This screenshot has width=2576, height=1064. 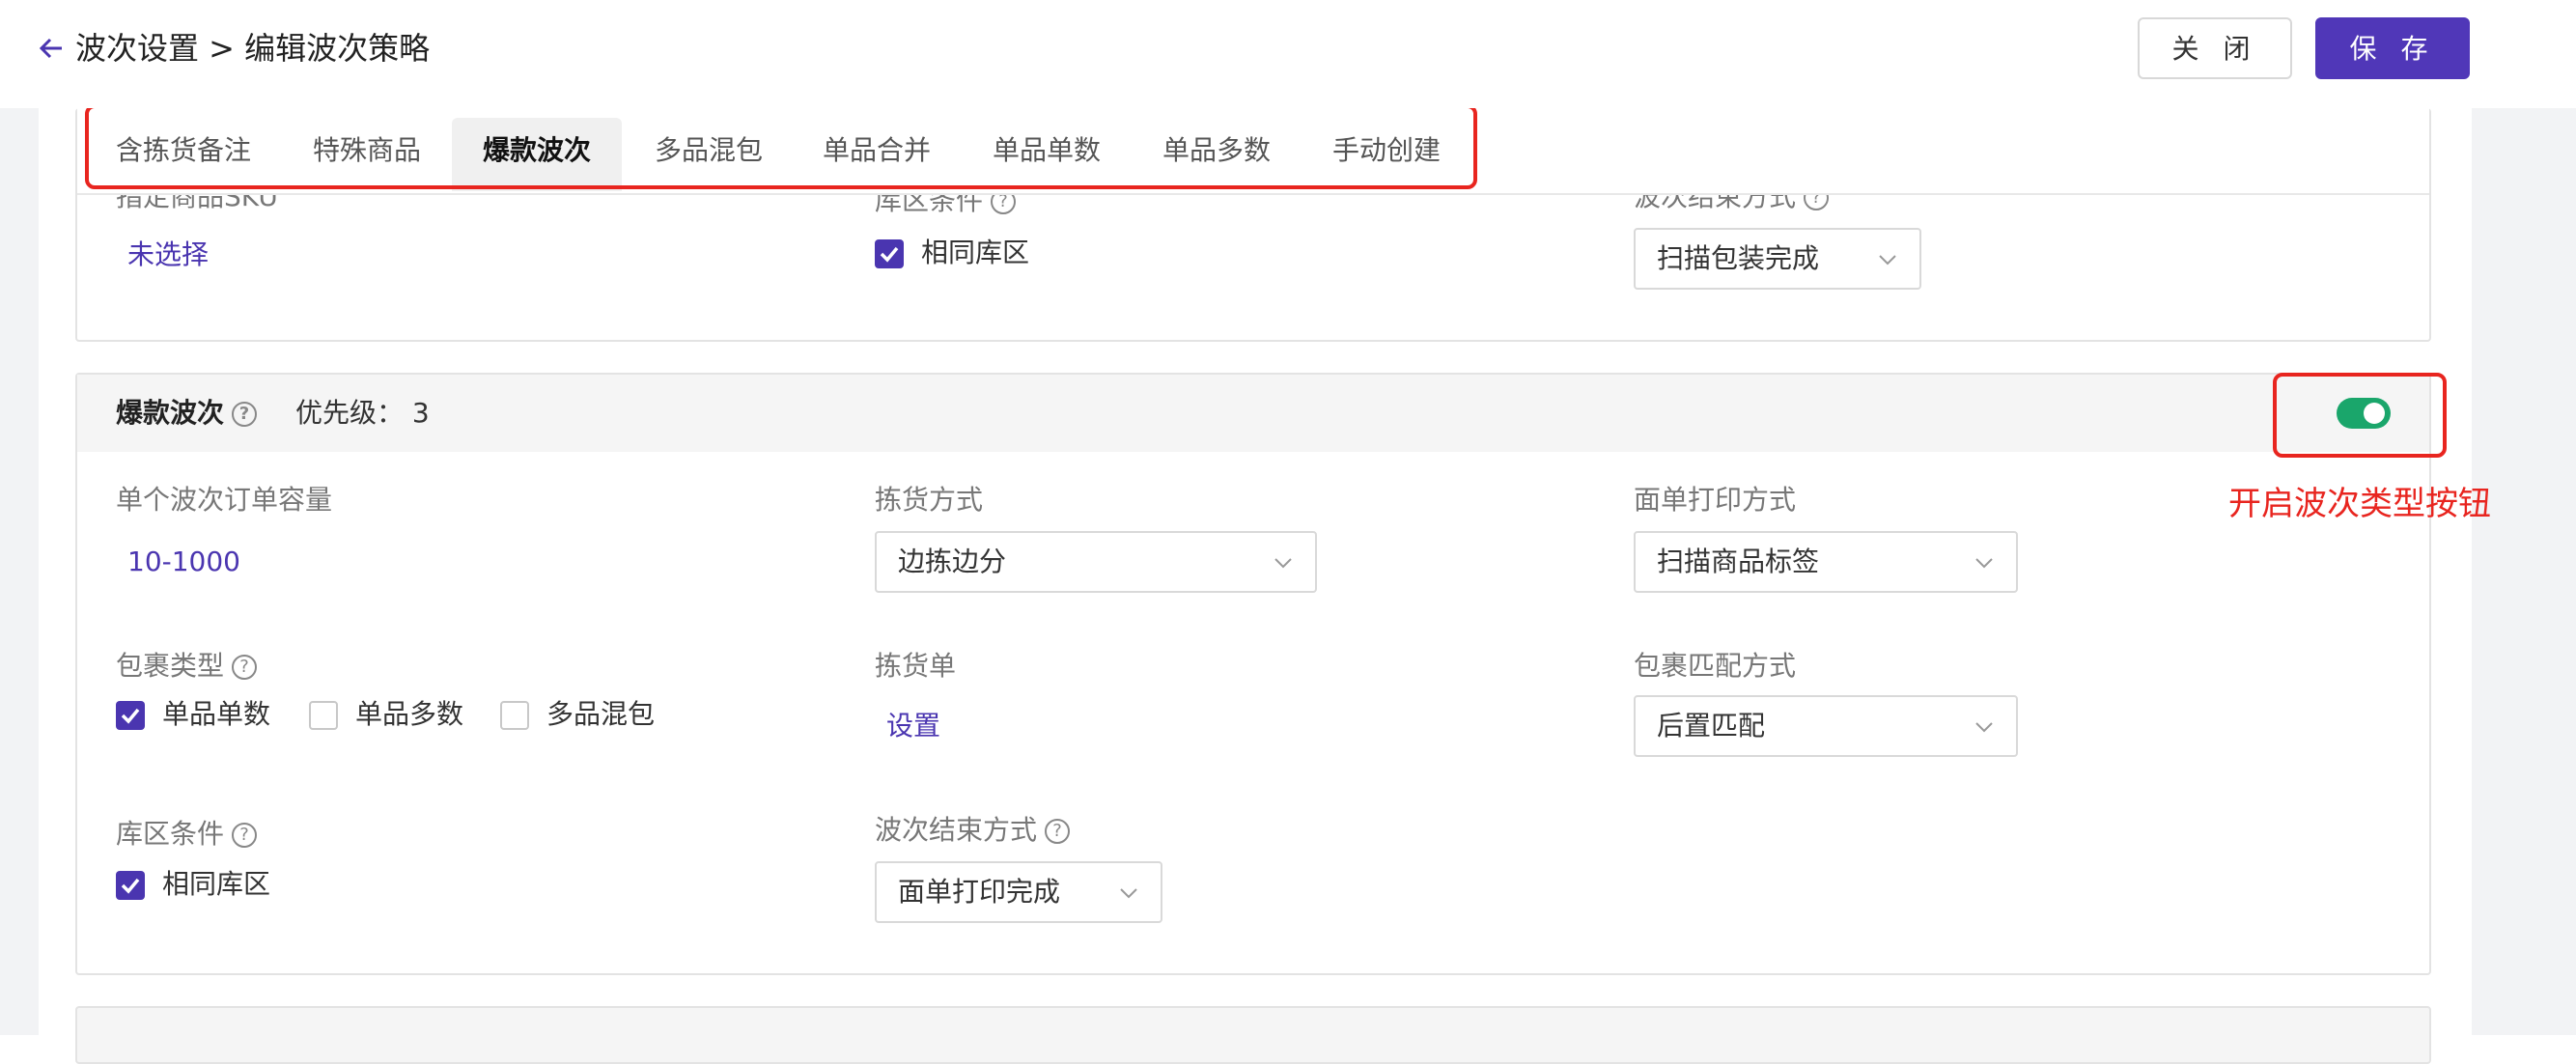 What do you see at coordinates (171, 834) in the screenshot?
I see `zone-condition-label-text: 库区条件` at bounding box center [171, 834].